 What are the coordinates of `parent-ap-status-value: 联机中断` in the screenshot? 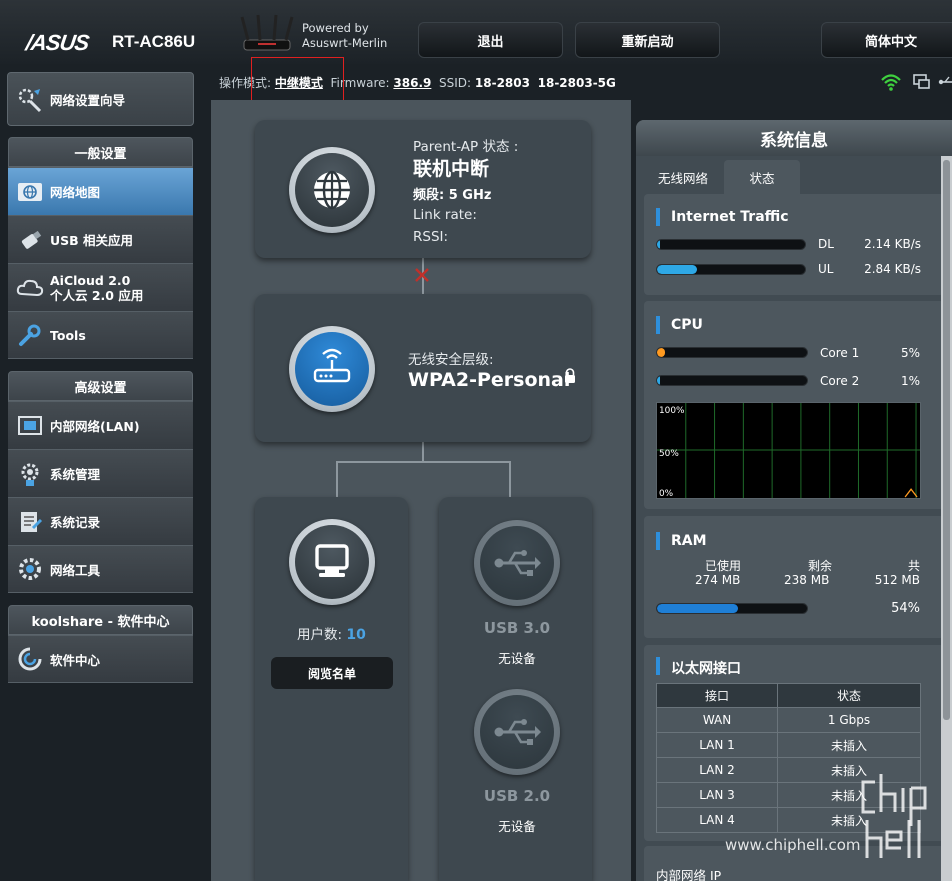 It's located at (451, 169).